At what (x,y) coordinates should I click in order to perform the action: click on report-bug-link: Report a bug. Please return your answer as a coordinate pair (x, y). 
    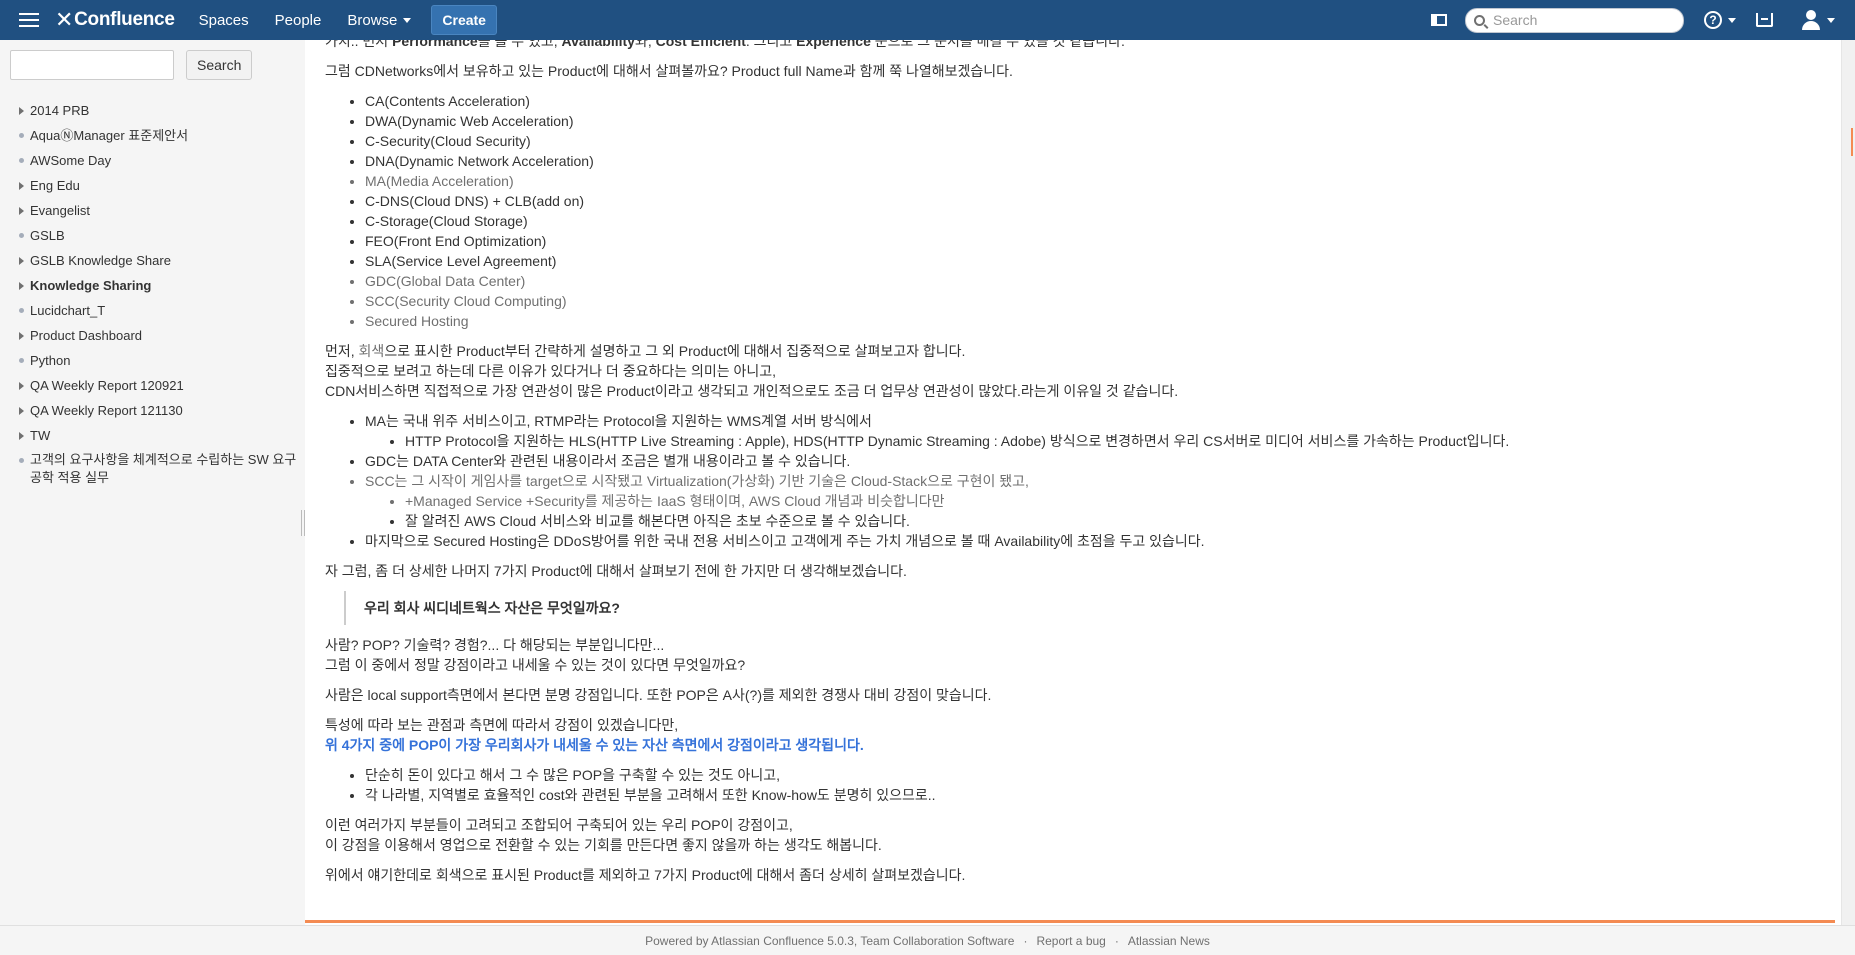
    Looking at the image, I should click on (1070, 941).